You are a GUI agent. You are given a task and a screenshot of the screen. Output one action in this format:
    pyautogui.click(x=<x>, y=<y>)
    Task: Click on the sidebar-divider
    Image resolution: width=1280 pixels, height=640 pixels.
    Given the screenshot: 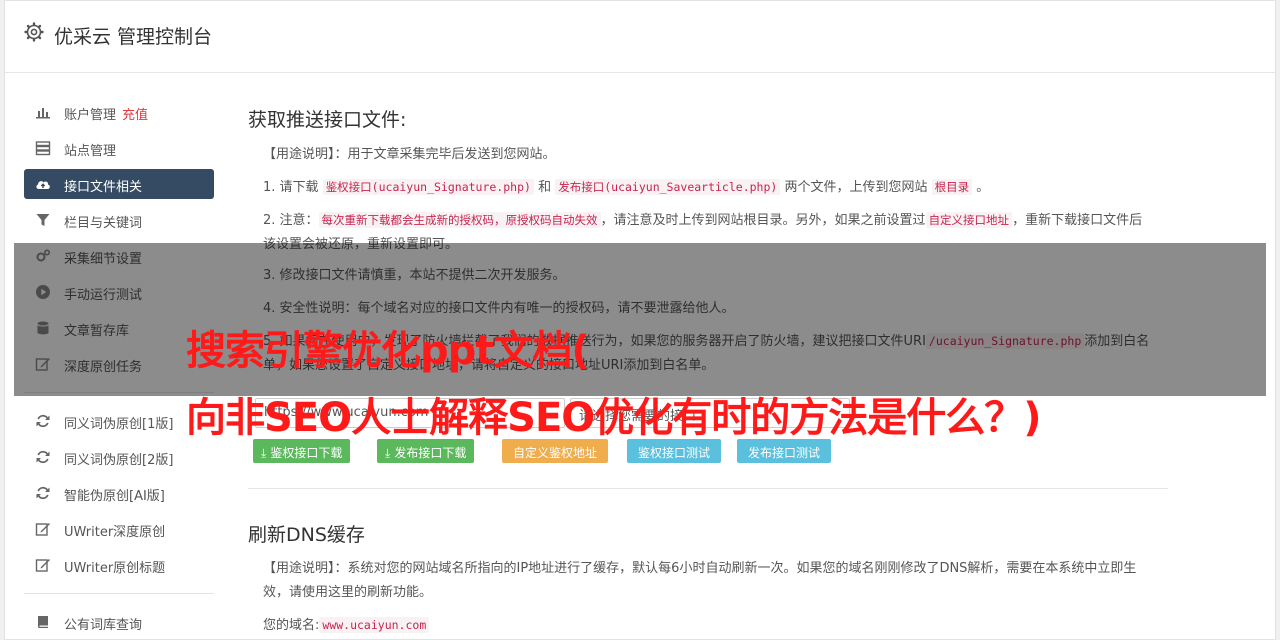 What is the action you would take?
    pyautogui.click(x=119, y=593)
    